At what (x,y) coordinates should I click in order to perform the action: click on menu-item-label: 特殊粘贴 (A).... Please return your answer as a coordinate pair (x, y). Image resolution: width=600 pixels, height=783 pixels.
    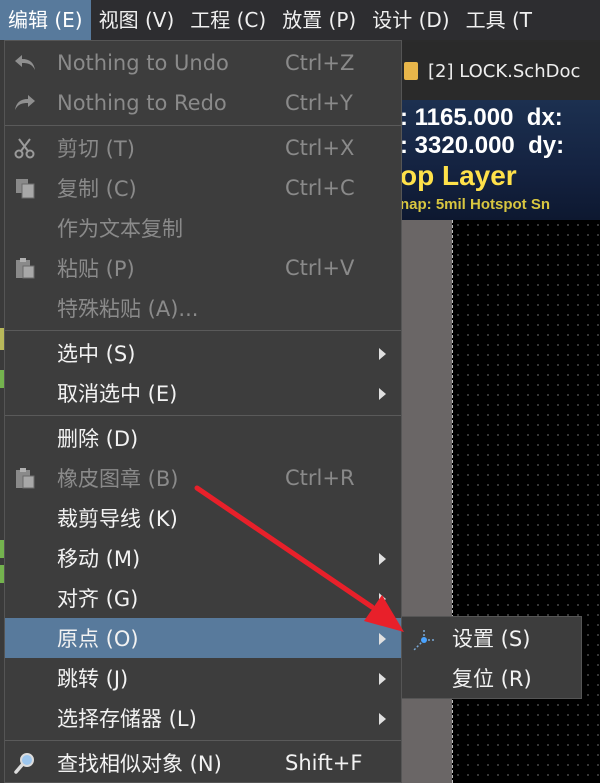
    Looking at the image, I should click on (128, 309).